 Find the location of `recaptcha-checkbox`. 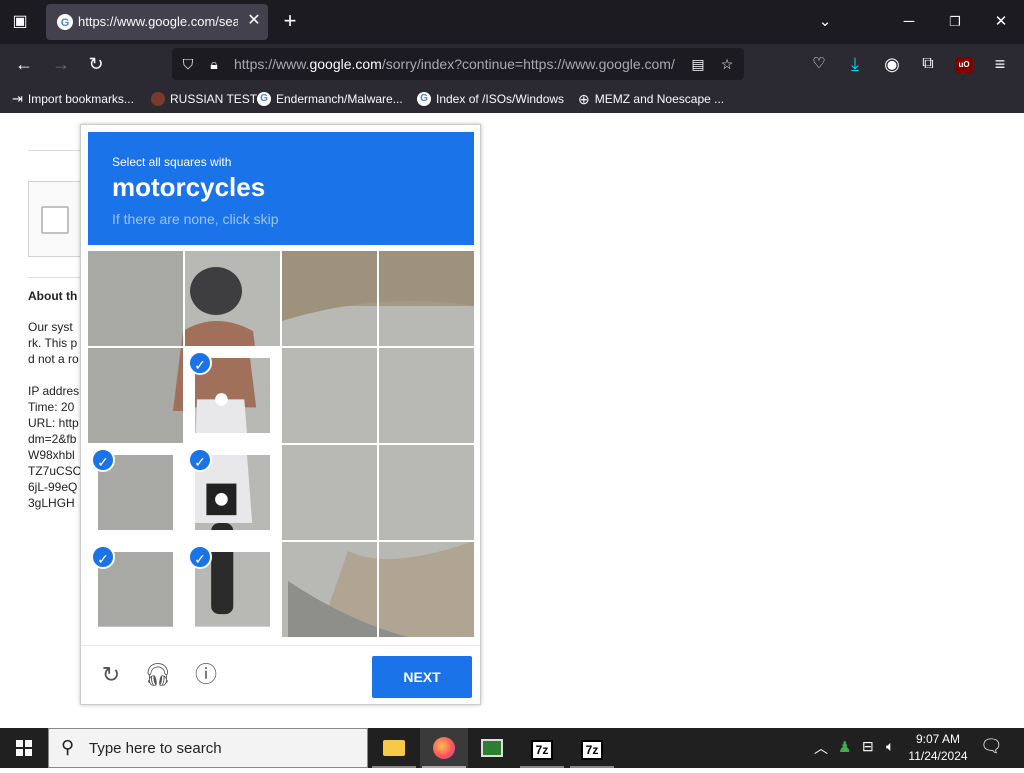

recaptcha-checkbox is located at coordinates (55, 220).